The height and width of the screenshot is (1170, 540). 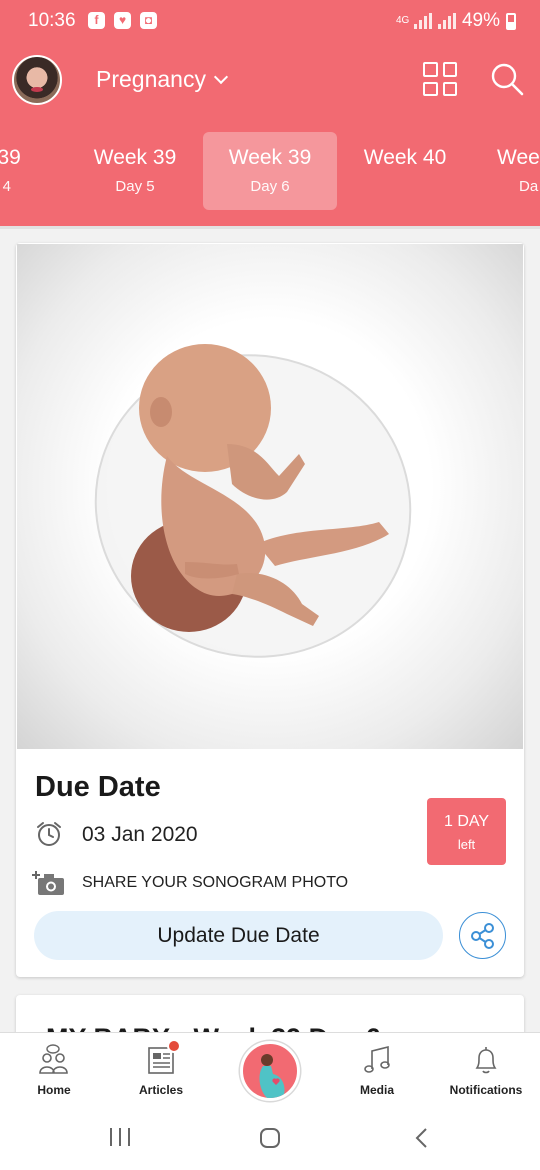 I want to click on pregnancy-selector: Pregnancy, so click(x=162, y=79).